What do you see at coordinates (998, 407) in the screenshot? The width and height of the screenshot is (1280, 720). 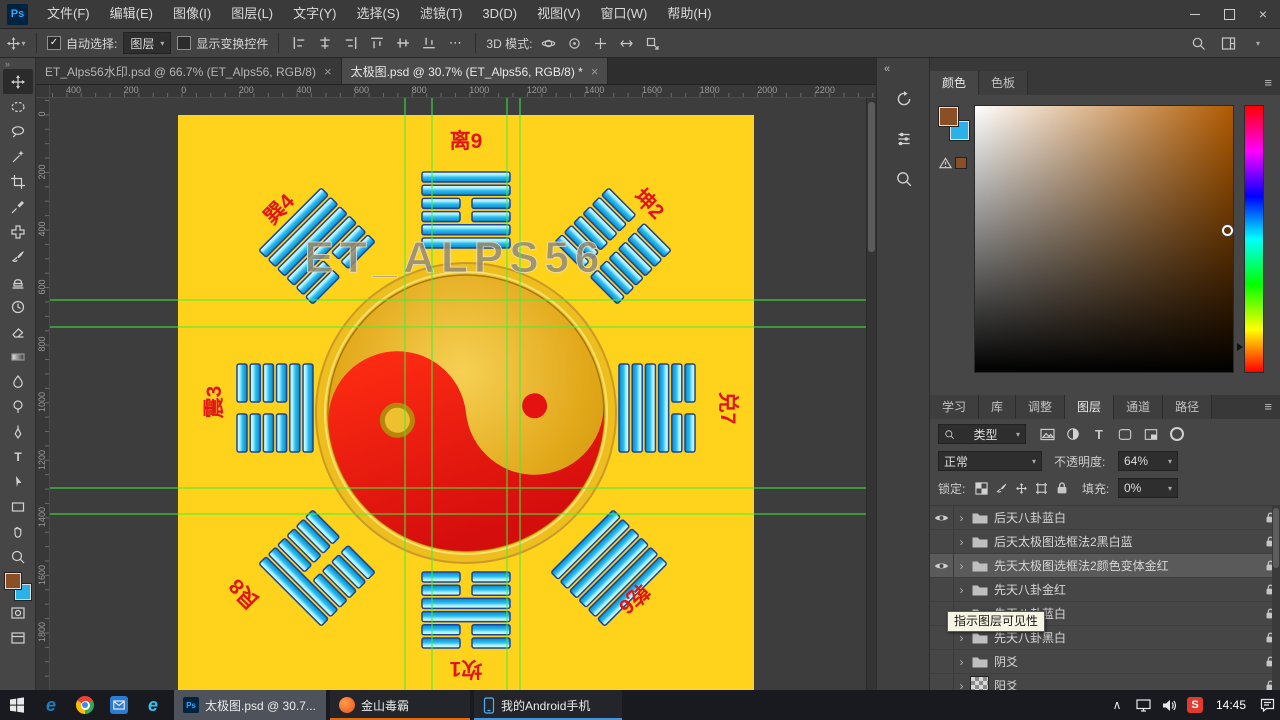 I see `tab-libraries: 库` at bounding box center [998, 407].